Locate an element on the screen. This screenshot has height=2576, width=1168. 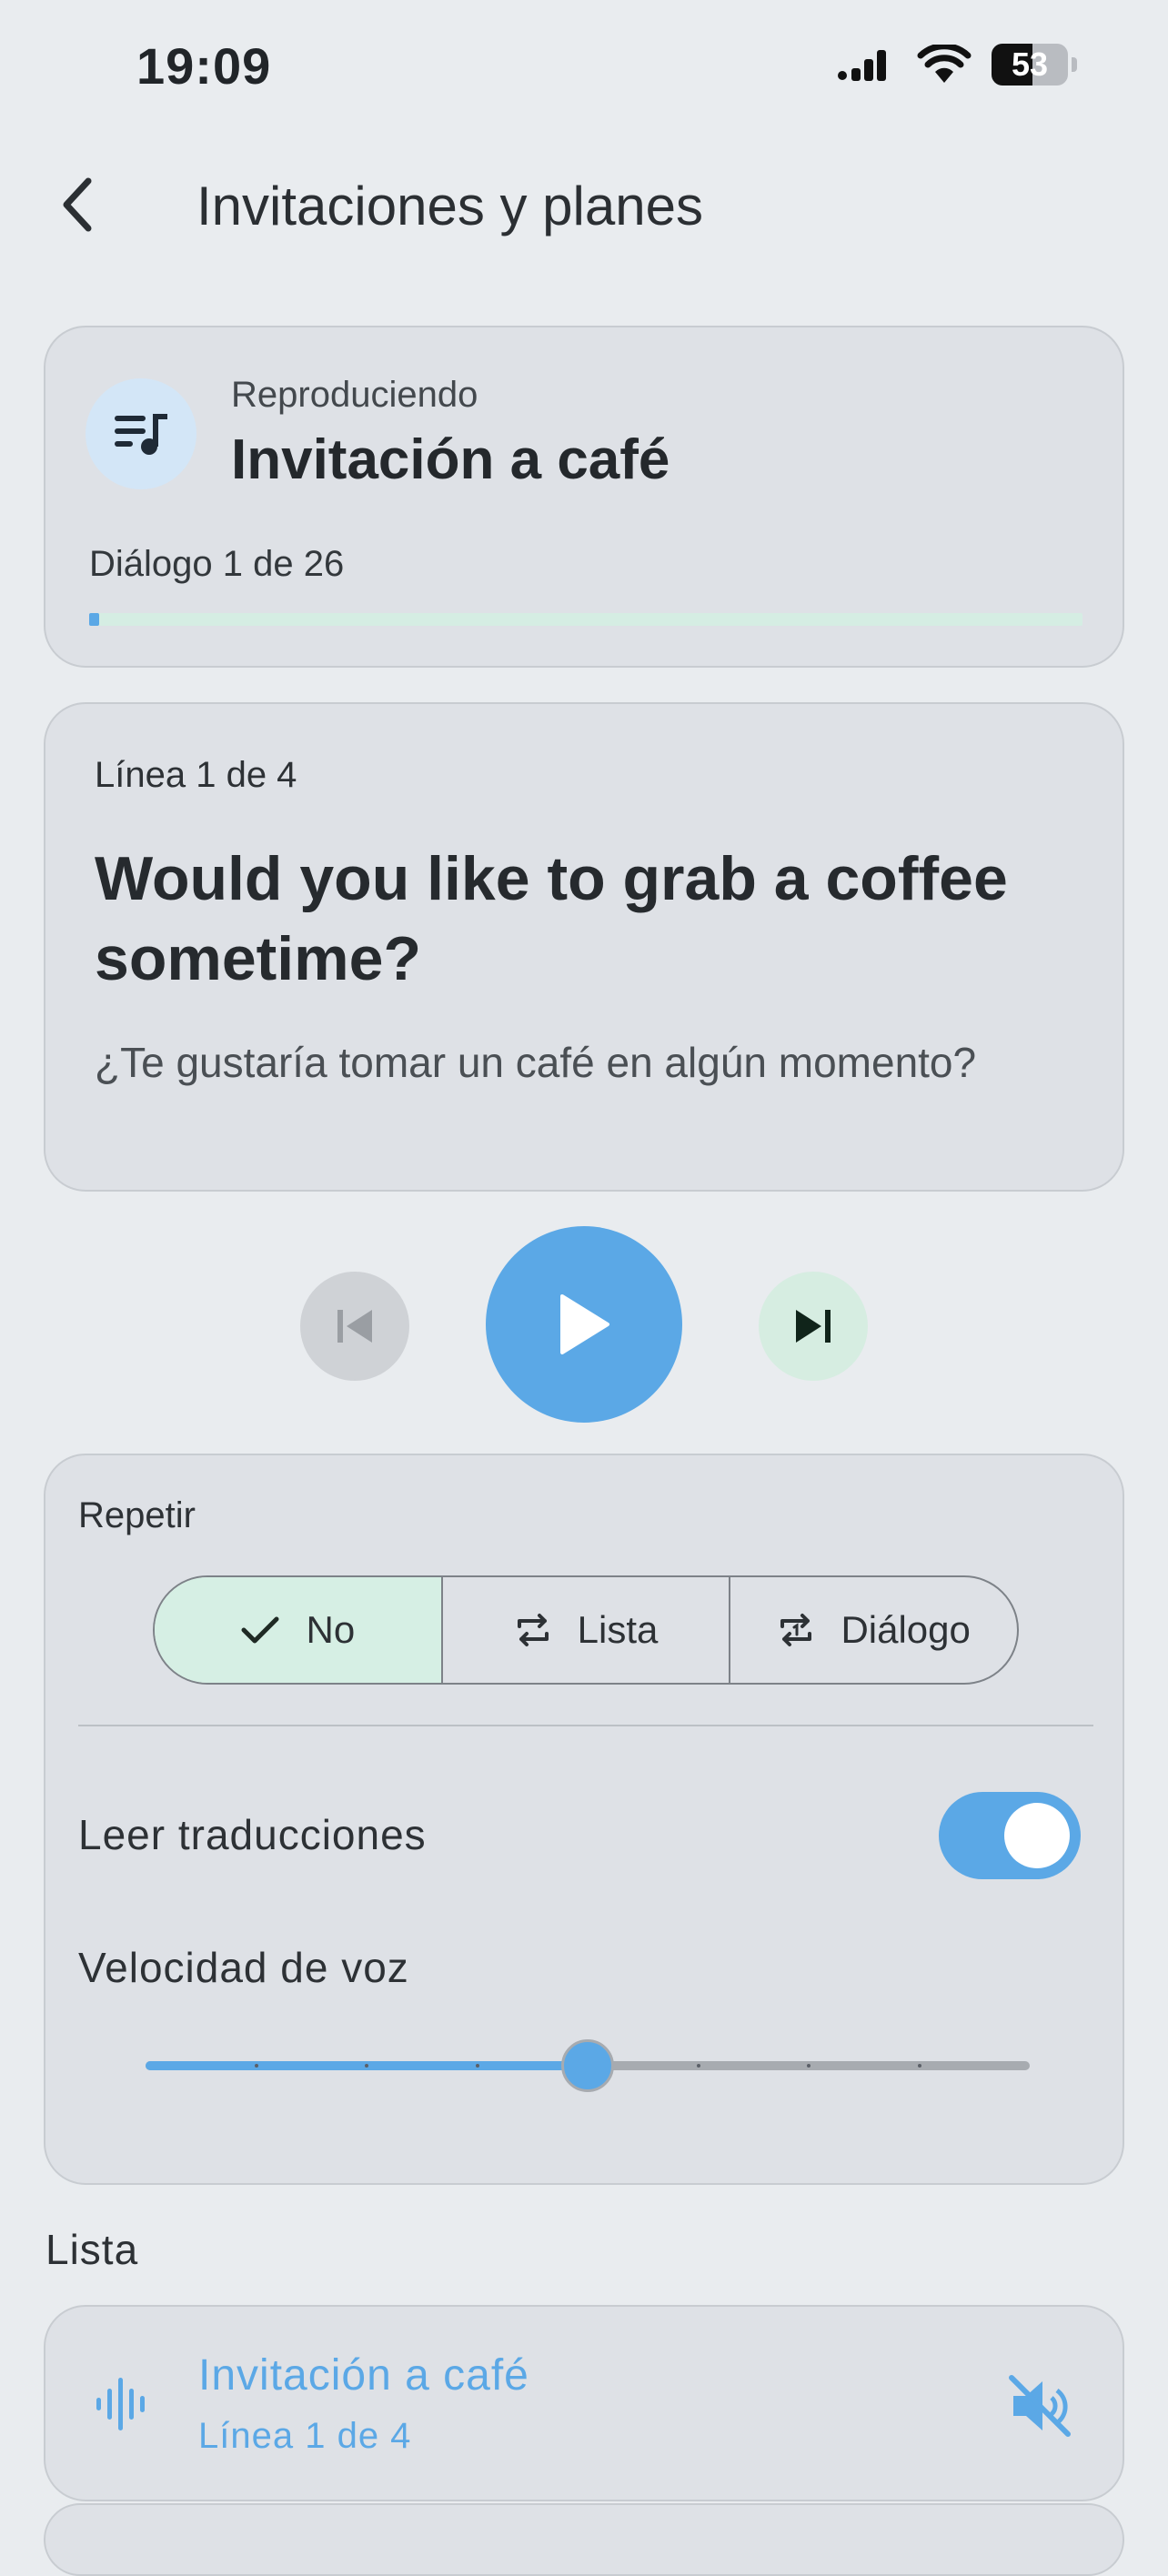
list-item-subtitle: Línea 1 de 4 is located at coordinates (305, 2436).